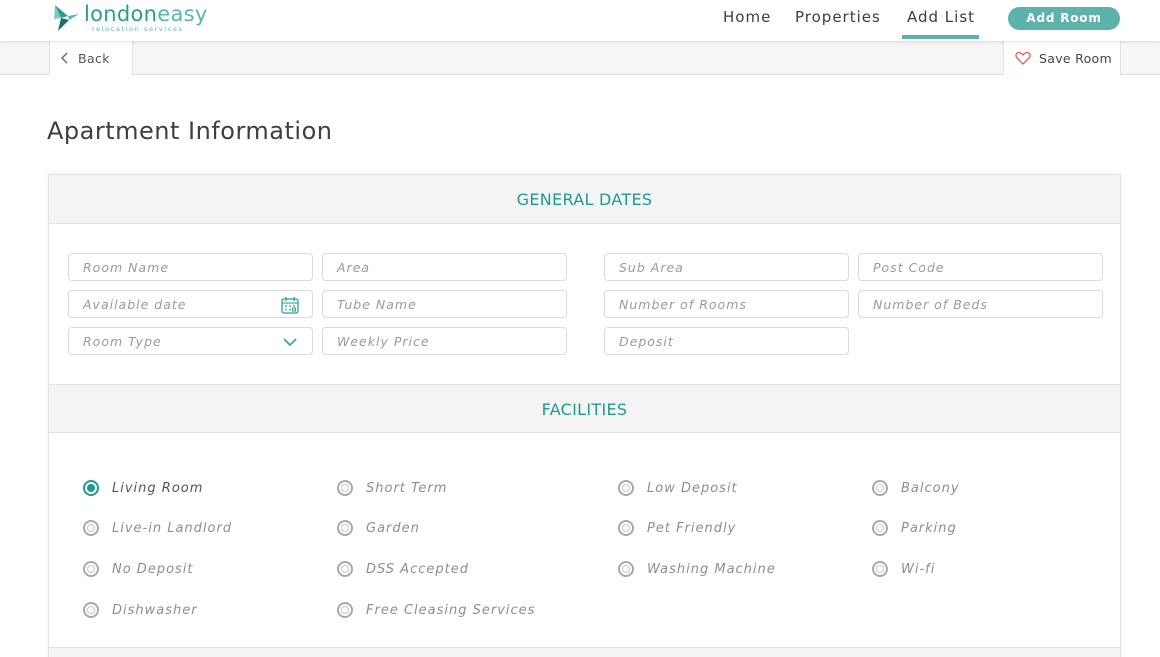 The image size is (1160, 657). I want to click on facility-label: Low Deposit, so click(692, 488).